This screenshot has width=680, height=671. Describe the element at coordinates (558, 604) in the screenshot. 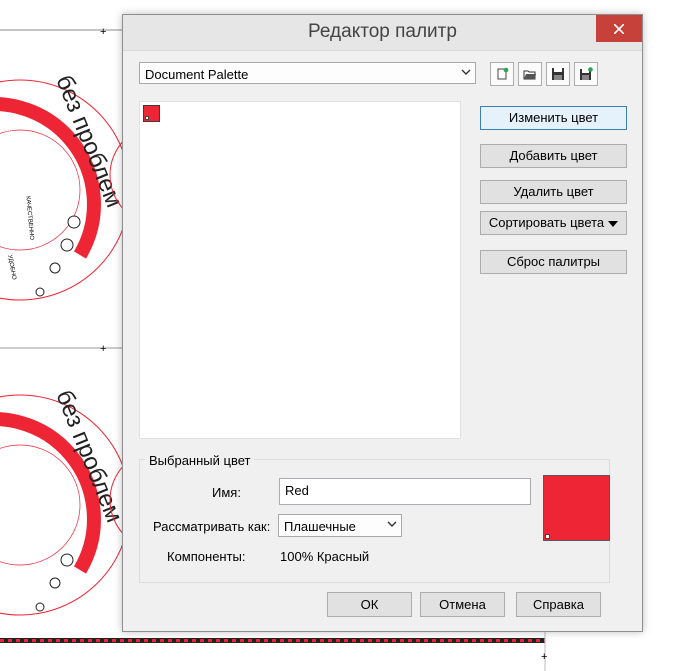

I see `help-button: Справка` at that location.